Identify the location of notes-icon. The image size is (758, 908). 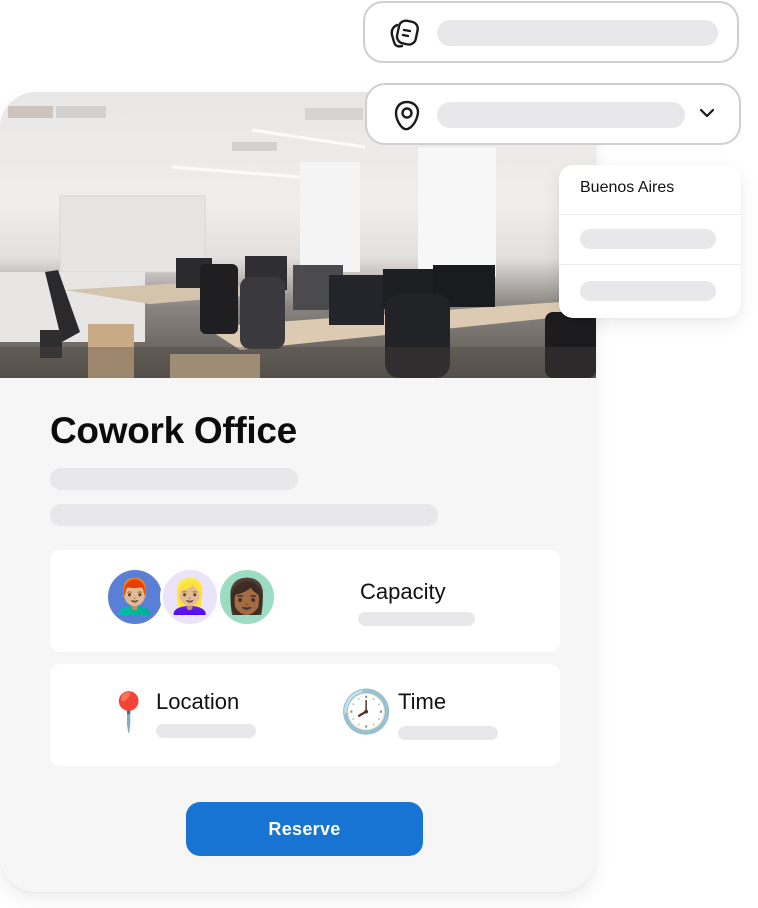
(405, 34).